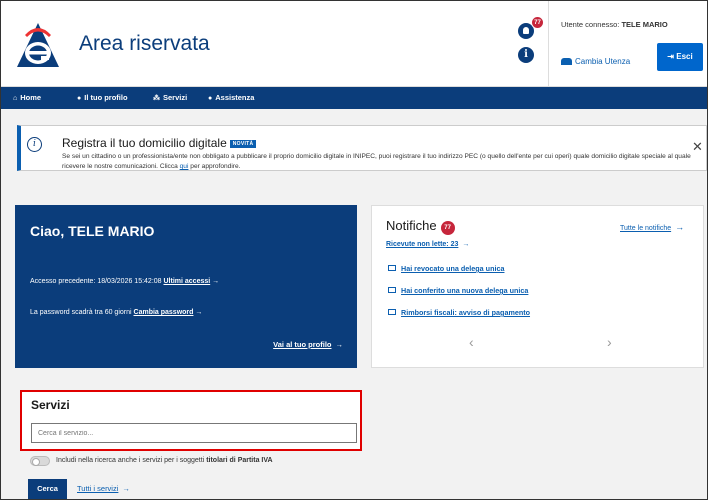 The image size is (708, 500). I want to click on home-icon: ⌂, so click(15, 98).